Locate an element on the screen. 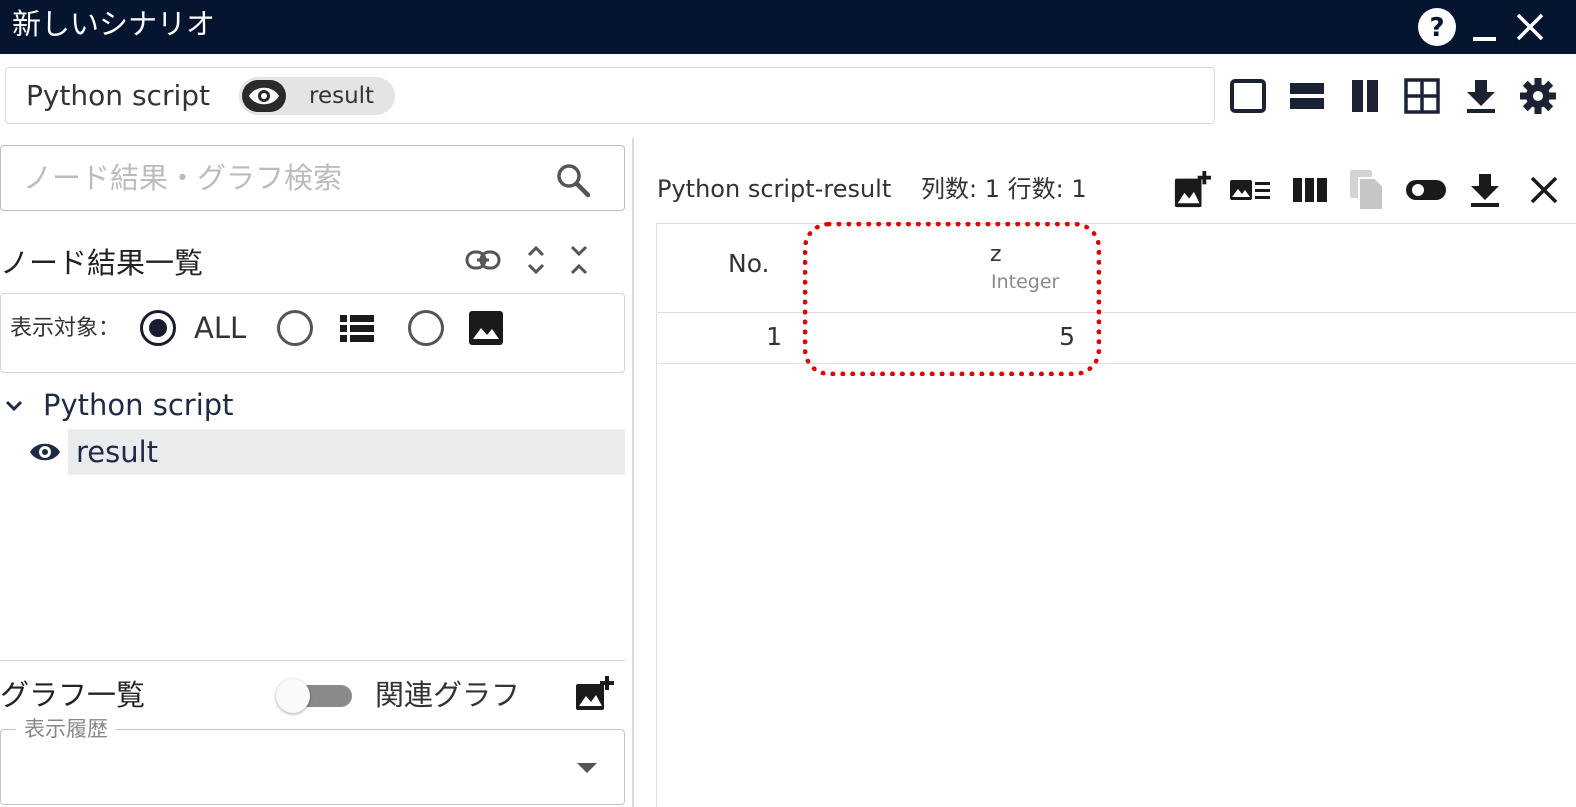  result-panel-title: Python script-result is located at coordinates (774, 189).